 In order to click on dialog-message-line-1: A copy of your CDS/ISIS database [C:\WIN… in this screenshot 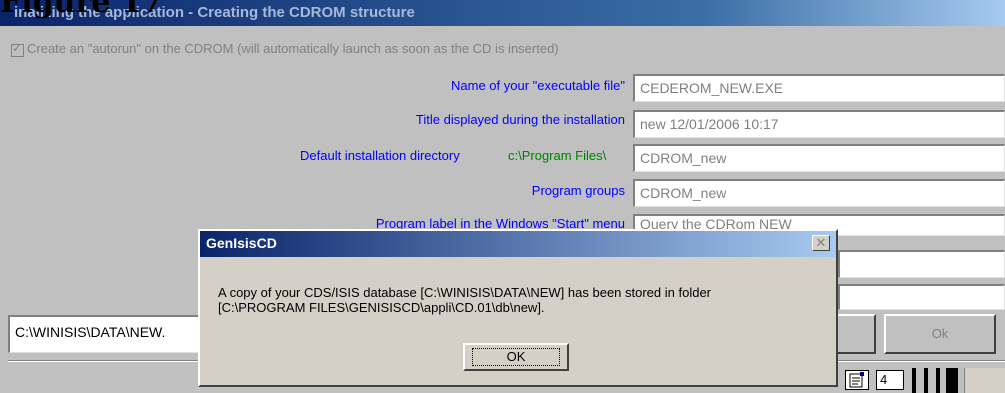, I will do `click(465, 292)`.